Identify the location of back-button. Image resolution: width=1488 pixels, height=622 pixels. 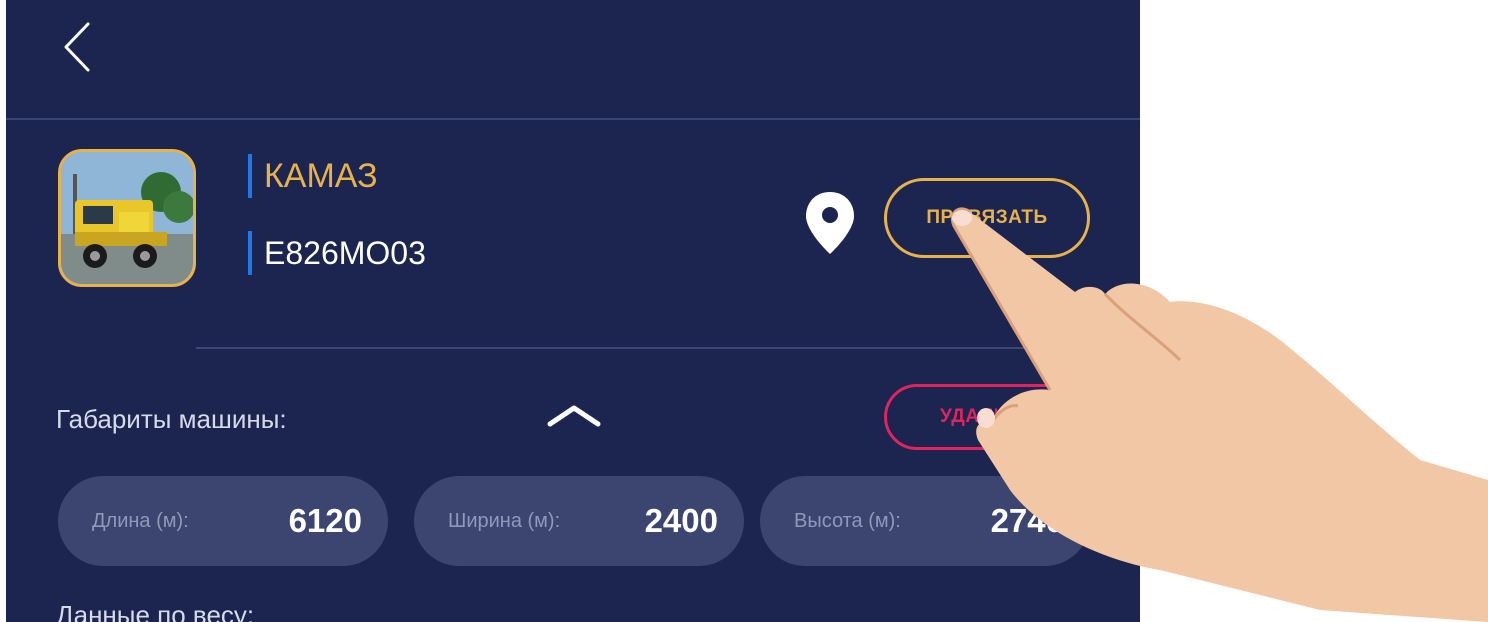
(78, 47).